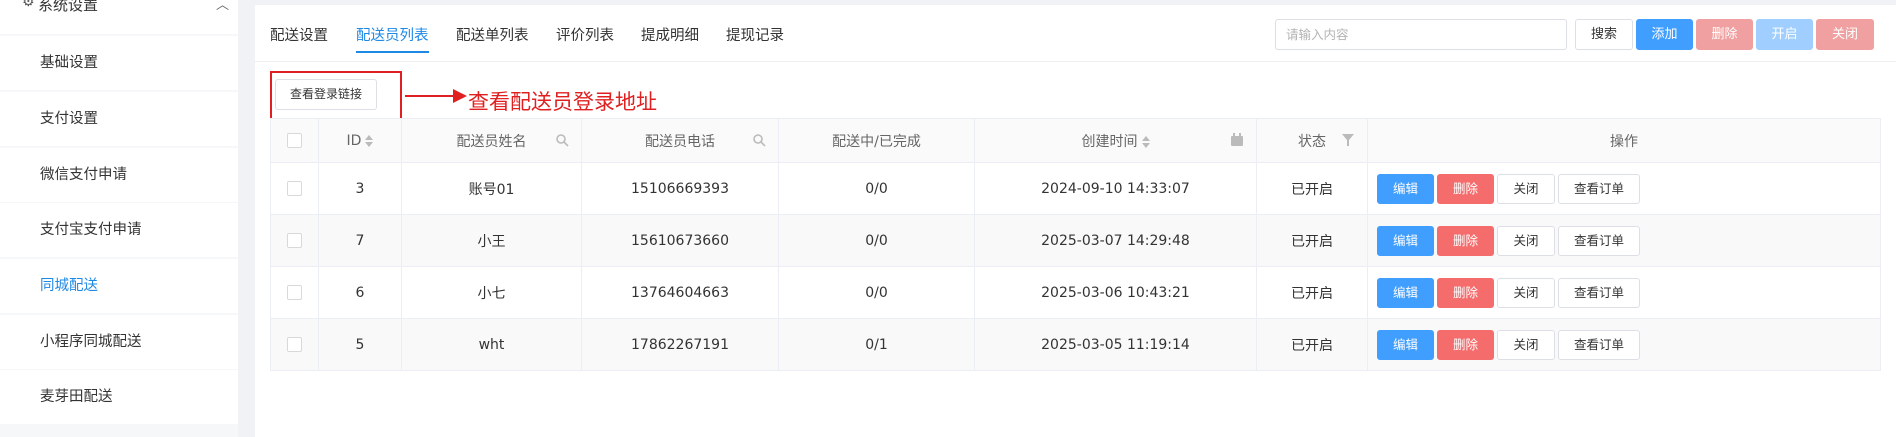 The image size is (1896, 437). What do you see at coordinates (223, 6) in the screenshot?
I see `chevron-up-icon: ︿` at bounding box center [223, 6].